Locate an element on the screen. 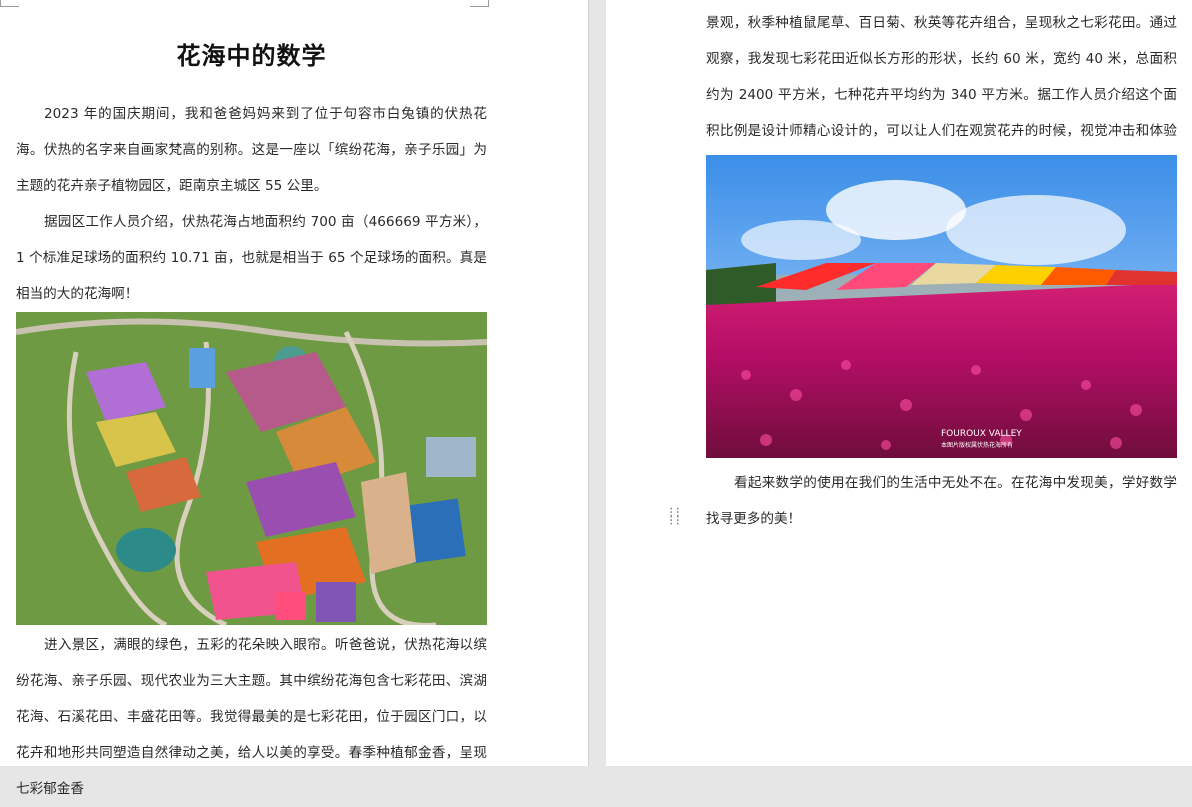  field-photo-illustration: FOUROUX VALLEY 本图片版权属伏热花海所有 is located at coordinates (941, 306).